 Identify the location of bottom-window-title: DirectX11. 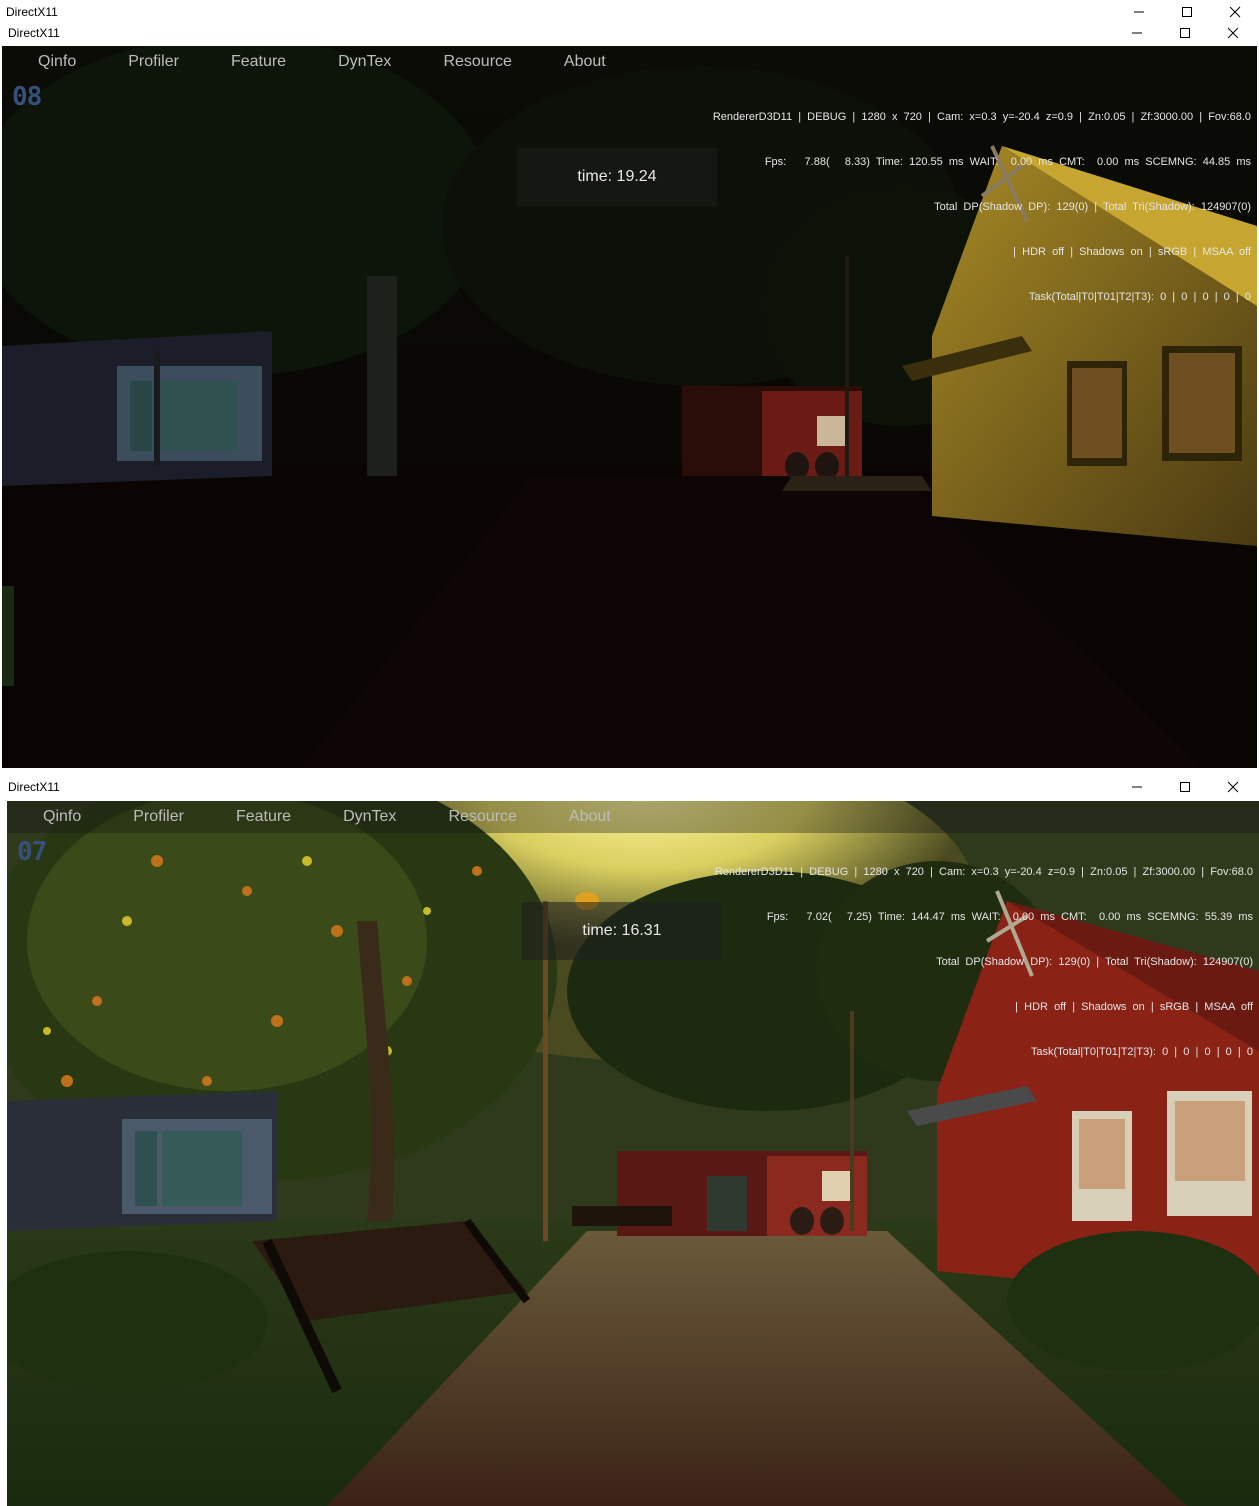
(34, 787).